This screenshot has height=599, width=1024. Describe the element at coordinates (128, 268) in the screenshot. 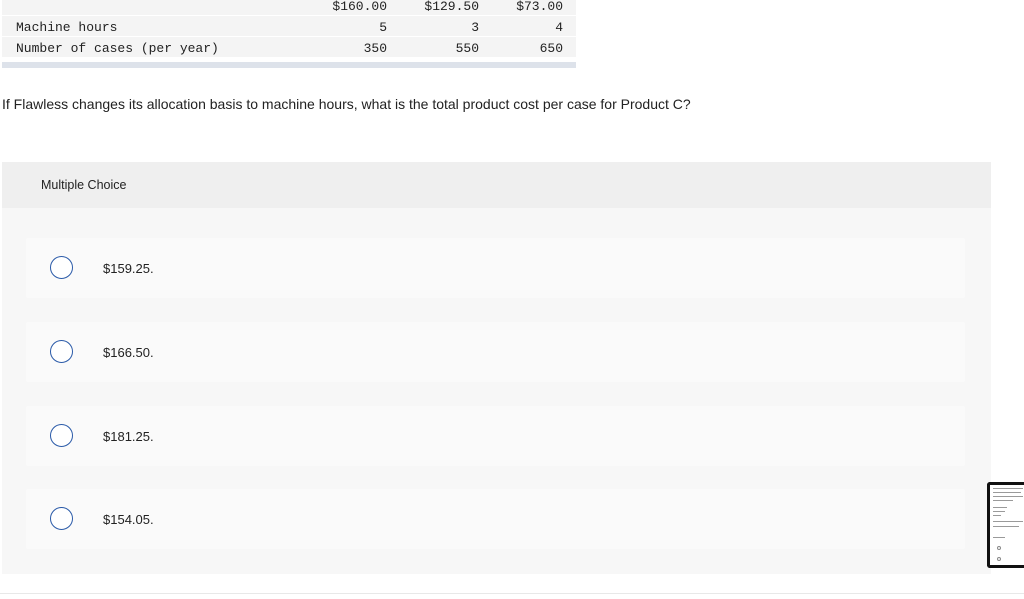

I see `choice-label: $159.25.` at that location.